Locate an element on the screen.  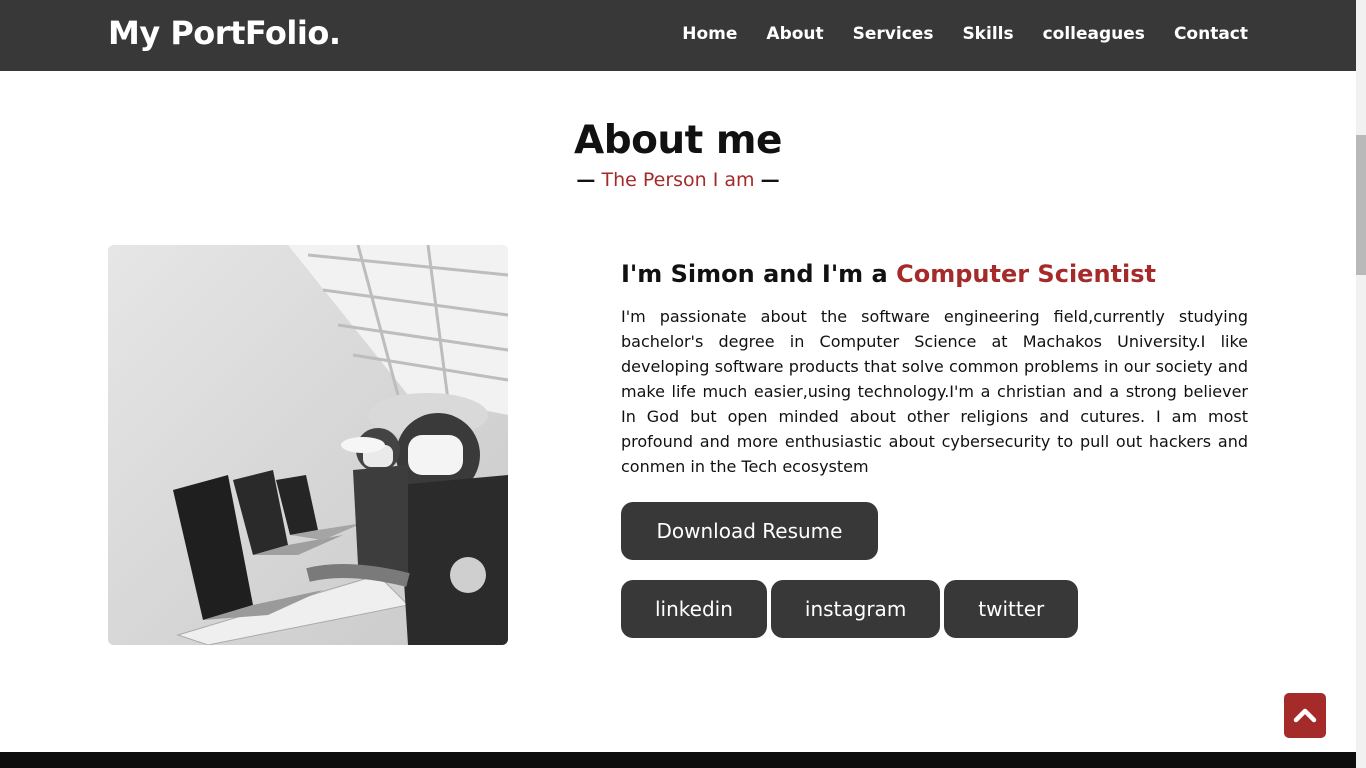
heading-role: Computer Scientist is located at coordinates (1026, 274).